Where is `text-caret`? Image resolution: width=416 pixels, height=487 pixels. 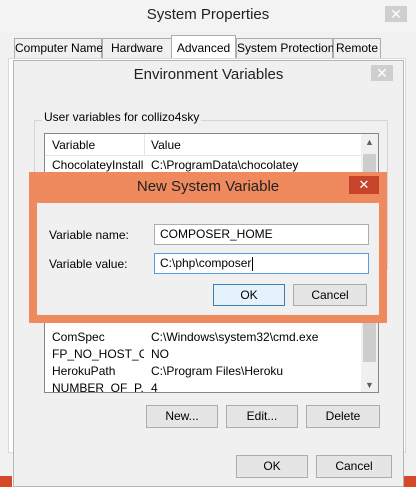
text-caret is located at coordinates (253, 263).